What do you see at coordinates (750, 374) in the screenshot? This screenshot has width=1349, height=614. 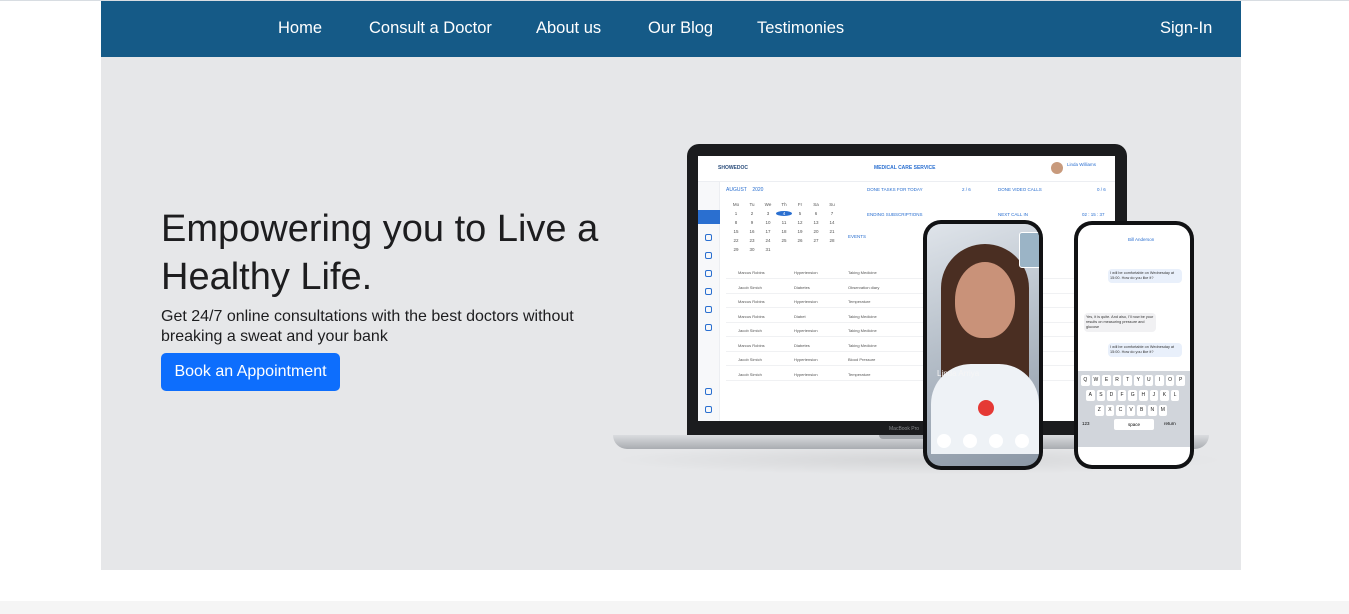 I see `patient-name: Jacob Simich` at bounding box center [750, 374].